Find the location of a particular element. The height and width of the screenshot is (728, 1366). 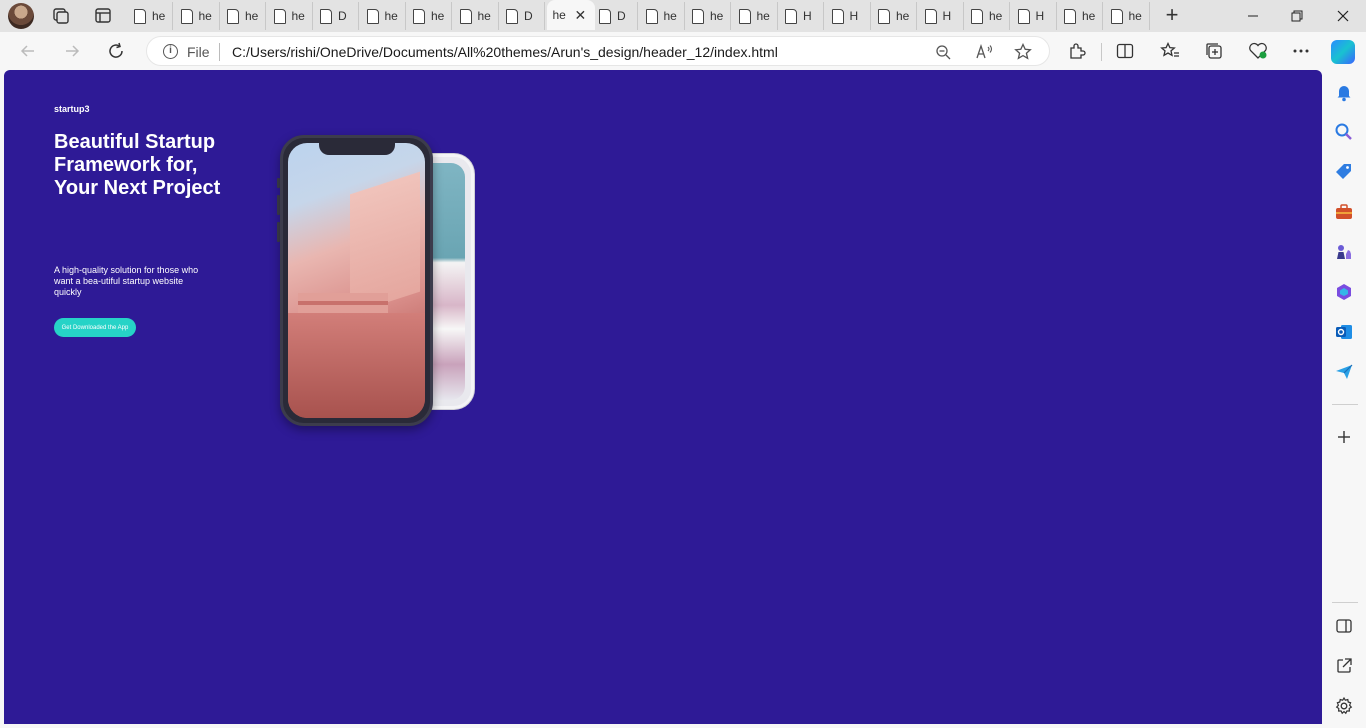

address-divider is located at coordinates (219, 52).